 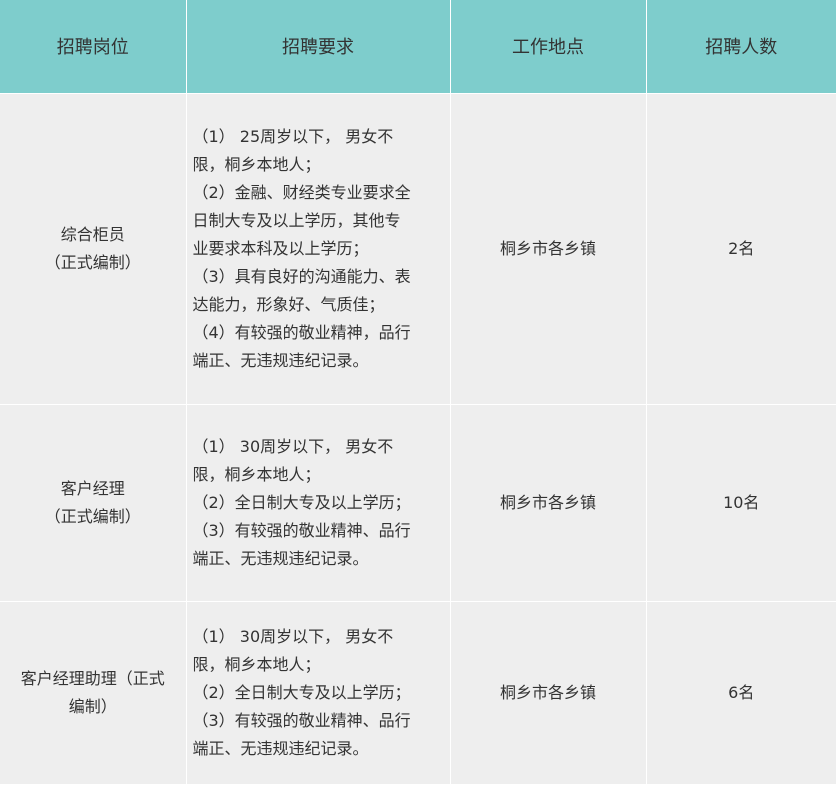 I want to click on count-cell: 10名, so click(x=741, y=503).